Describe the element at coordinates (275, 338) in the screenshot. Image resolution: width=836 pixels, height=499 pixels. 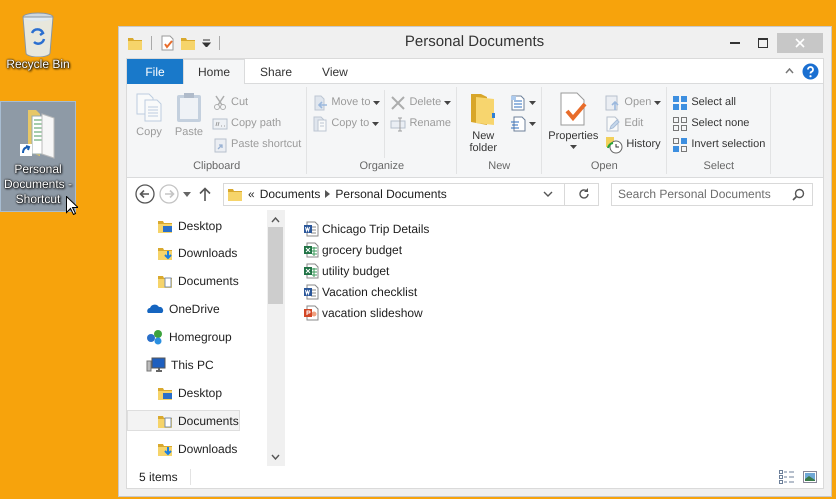
I see `scrollbar` at that location.